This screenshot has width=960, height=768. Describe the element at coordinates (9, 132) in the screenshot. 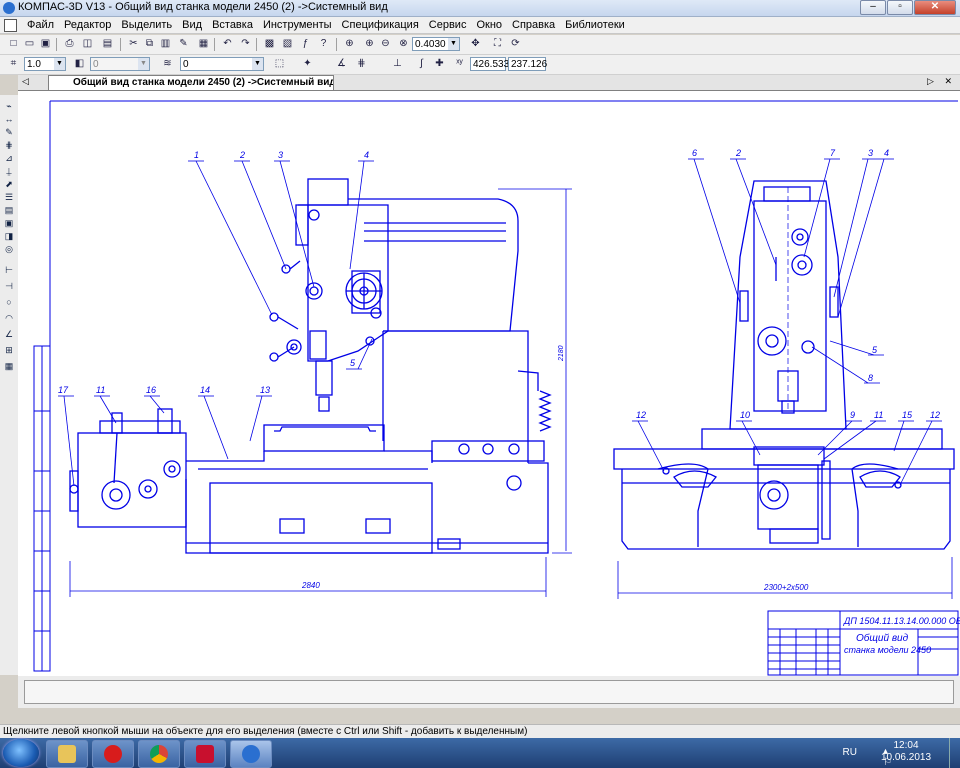

I see `designations-icon: ✎` at that location.